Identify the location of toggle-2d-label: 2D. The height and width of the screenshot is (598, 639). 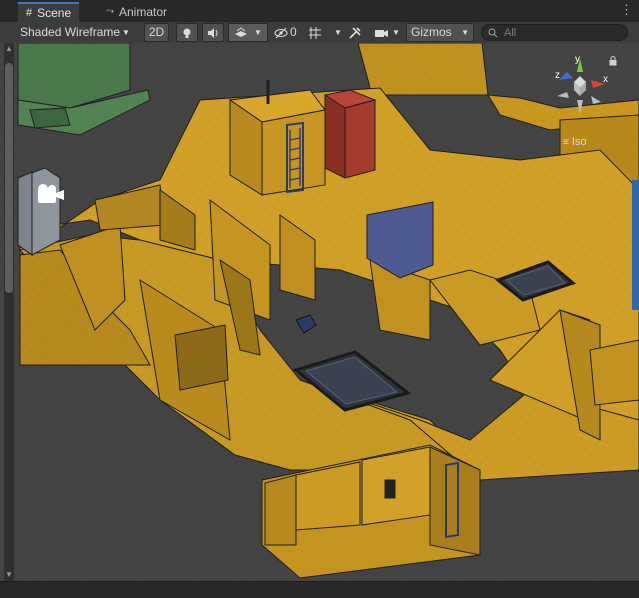
(156, 32).